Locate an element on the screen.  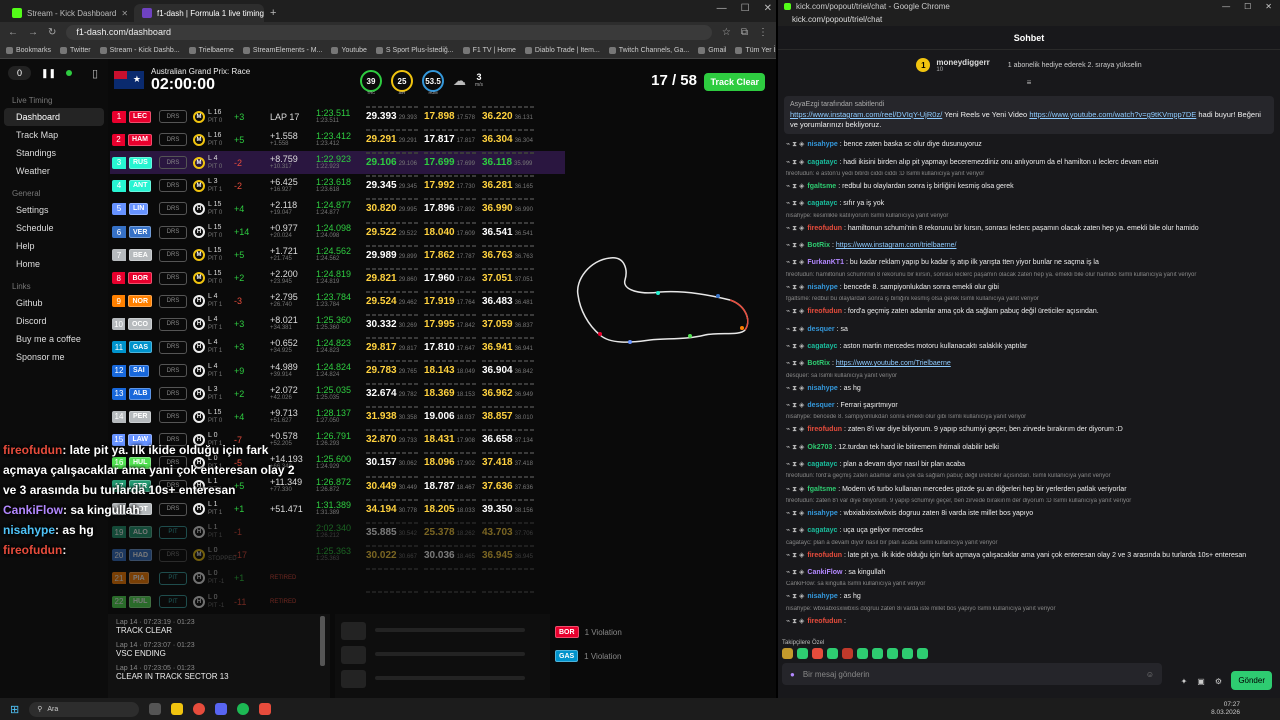
forward-icon: → is located at coordinates (33, 32).